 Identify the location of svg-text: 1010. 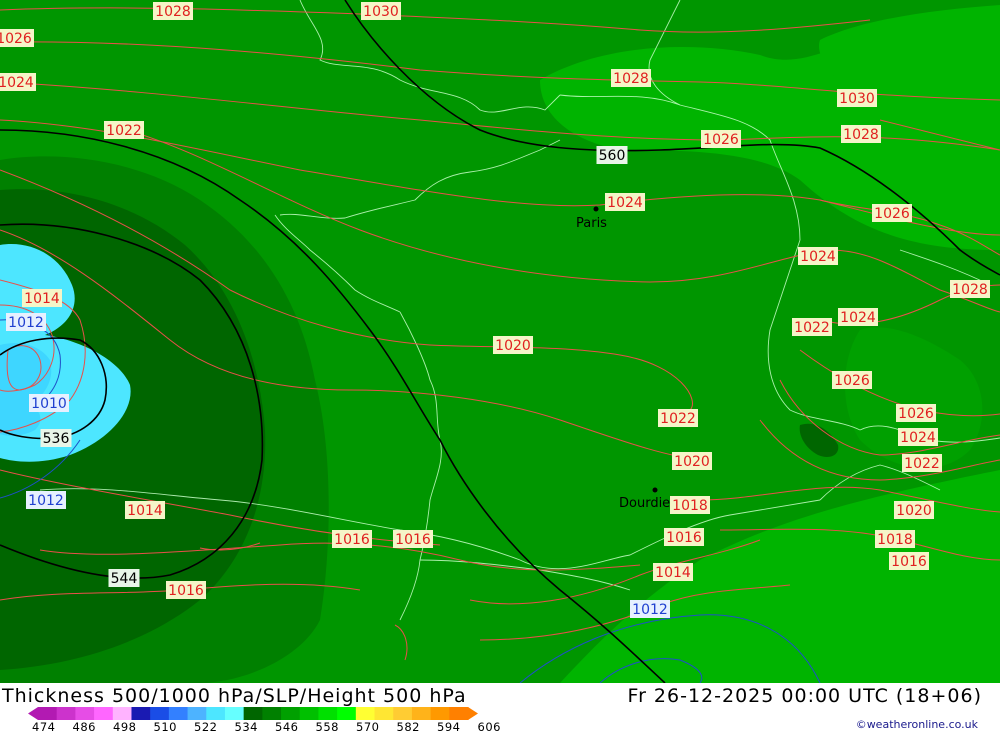
(49, 404).